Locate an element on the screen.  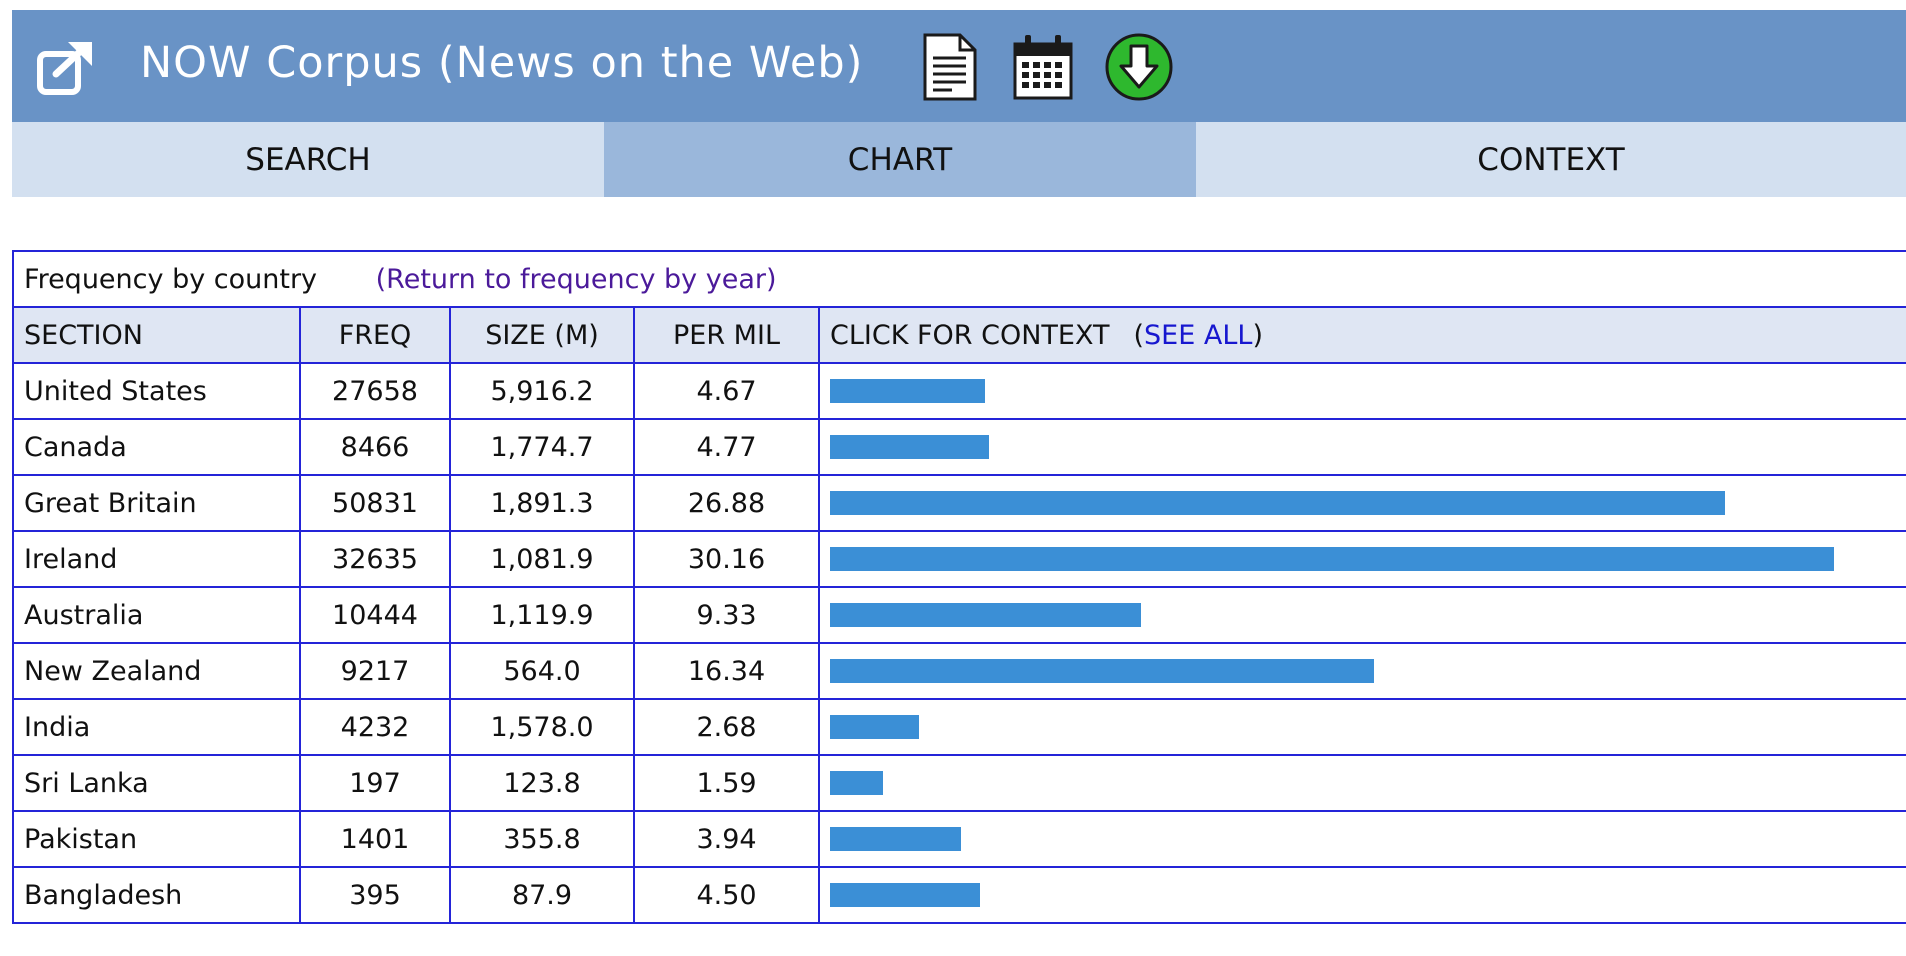
tab-chart: CHART is located at coordinates (900, 159).